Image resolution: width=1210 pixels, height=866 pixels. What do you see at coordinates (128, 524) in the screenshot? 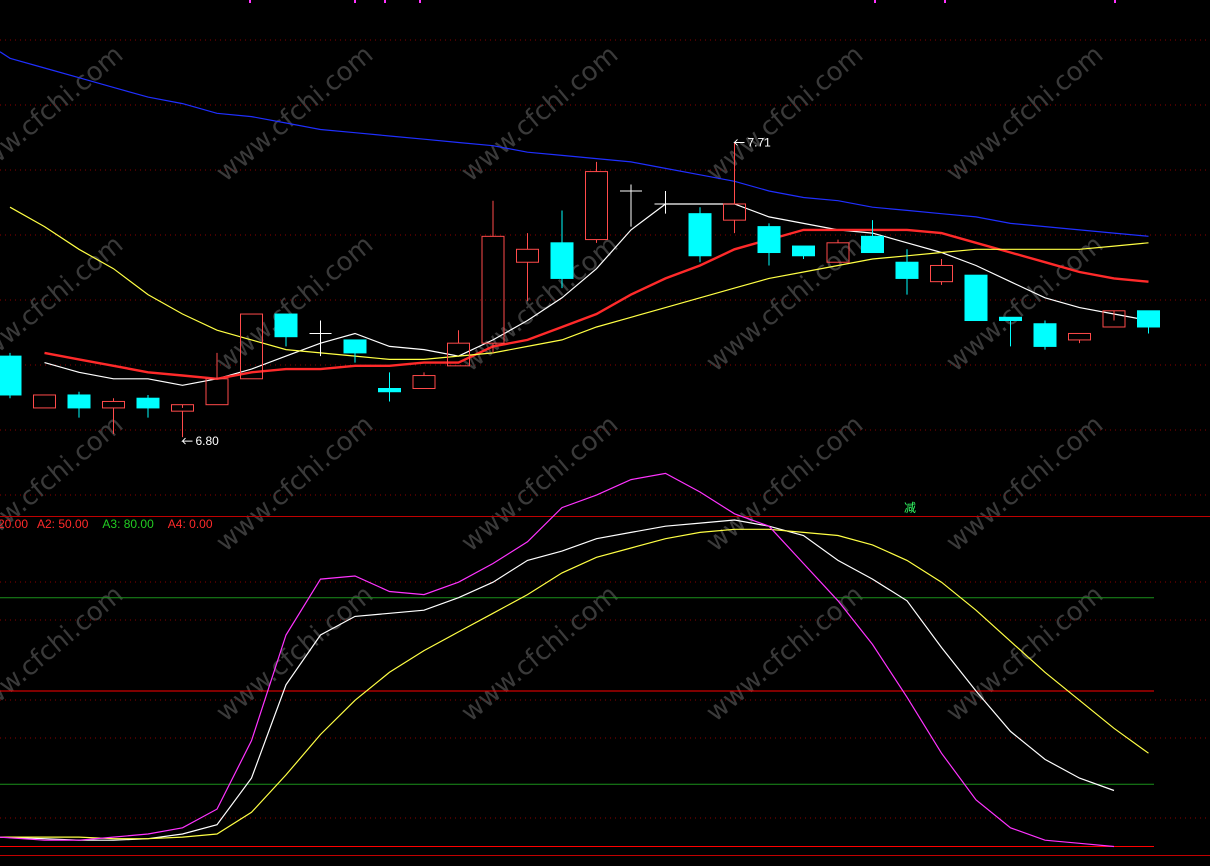
I see `legend-item: A3: 80.00` at bounding box center [128, 524].